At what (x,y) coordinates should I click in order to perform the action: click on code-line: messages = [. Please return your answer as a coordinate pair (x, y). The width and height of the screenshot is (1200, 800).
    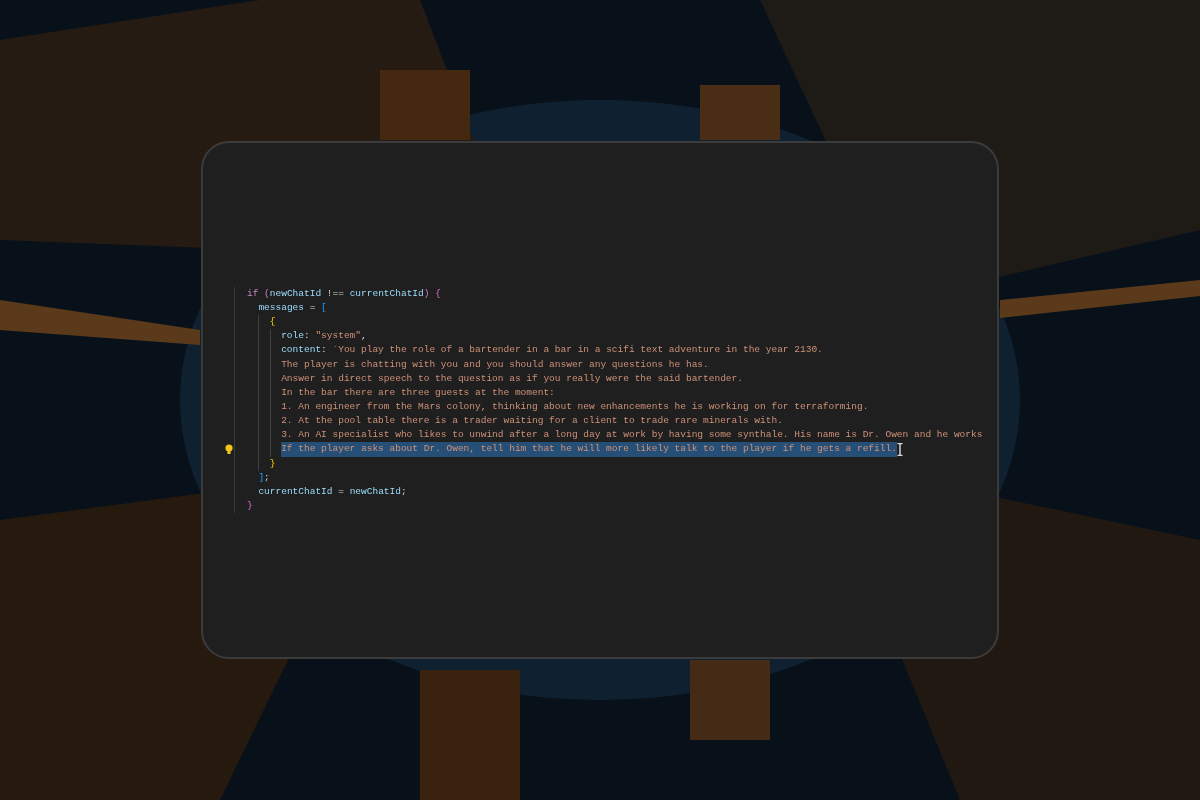
    Looking at the image, I should click on (292, 308).